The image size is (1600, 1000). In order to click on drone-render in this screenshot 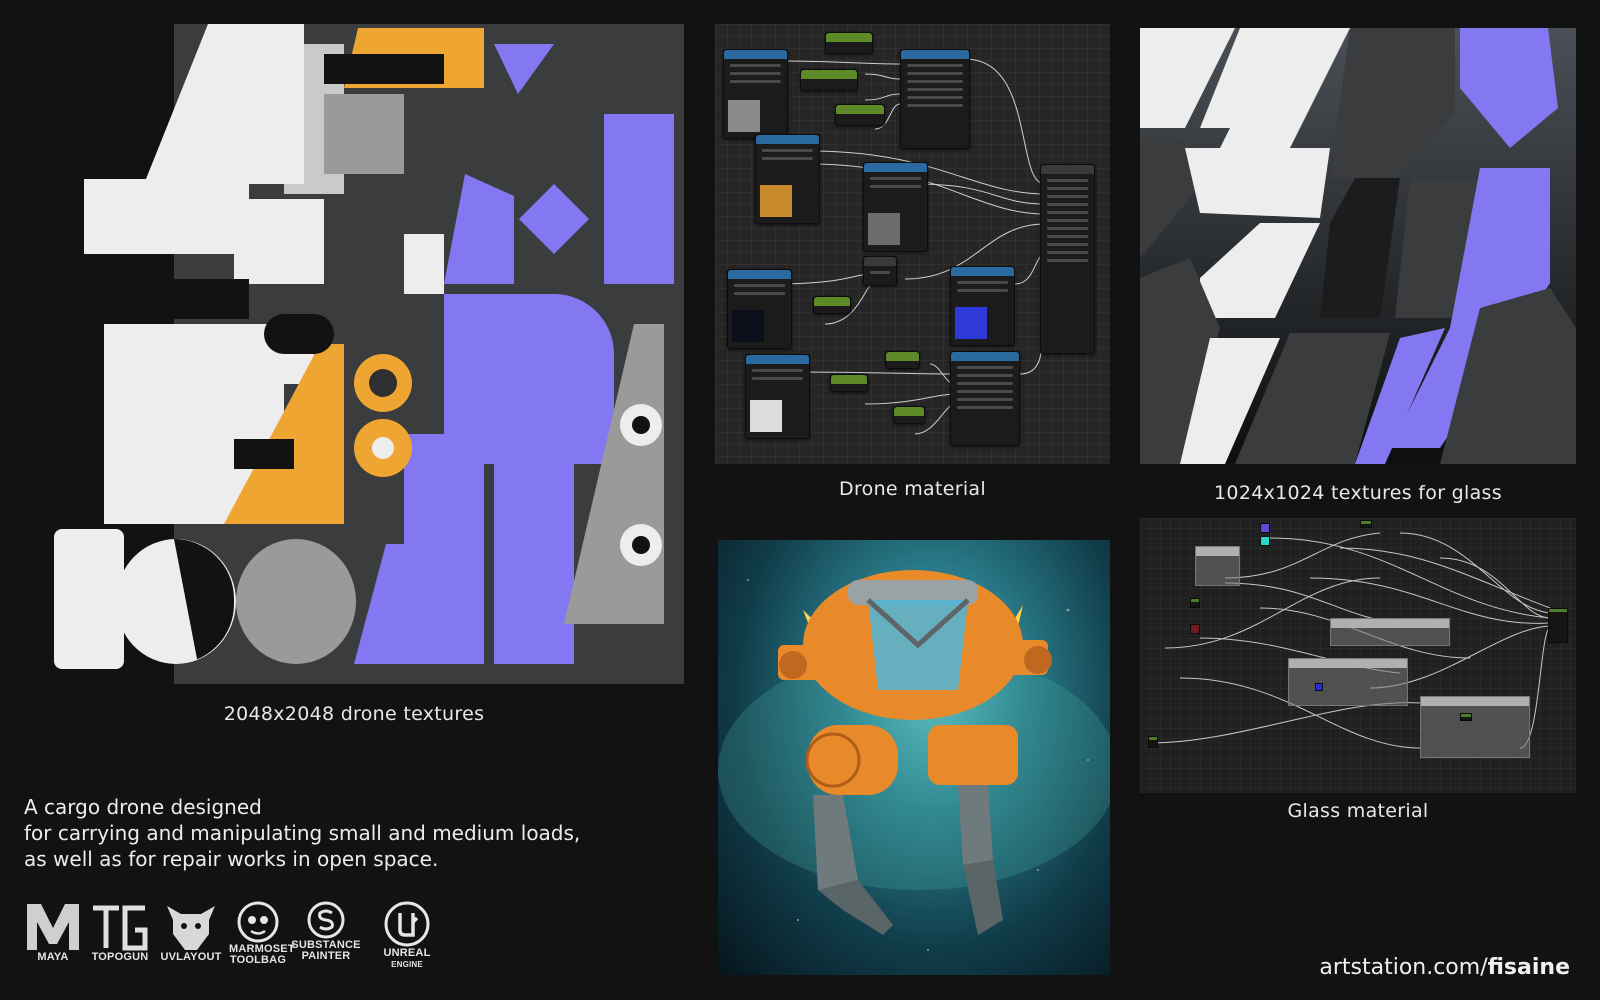, I will do `click(914, 757)`.